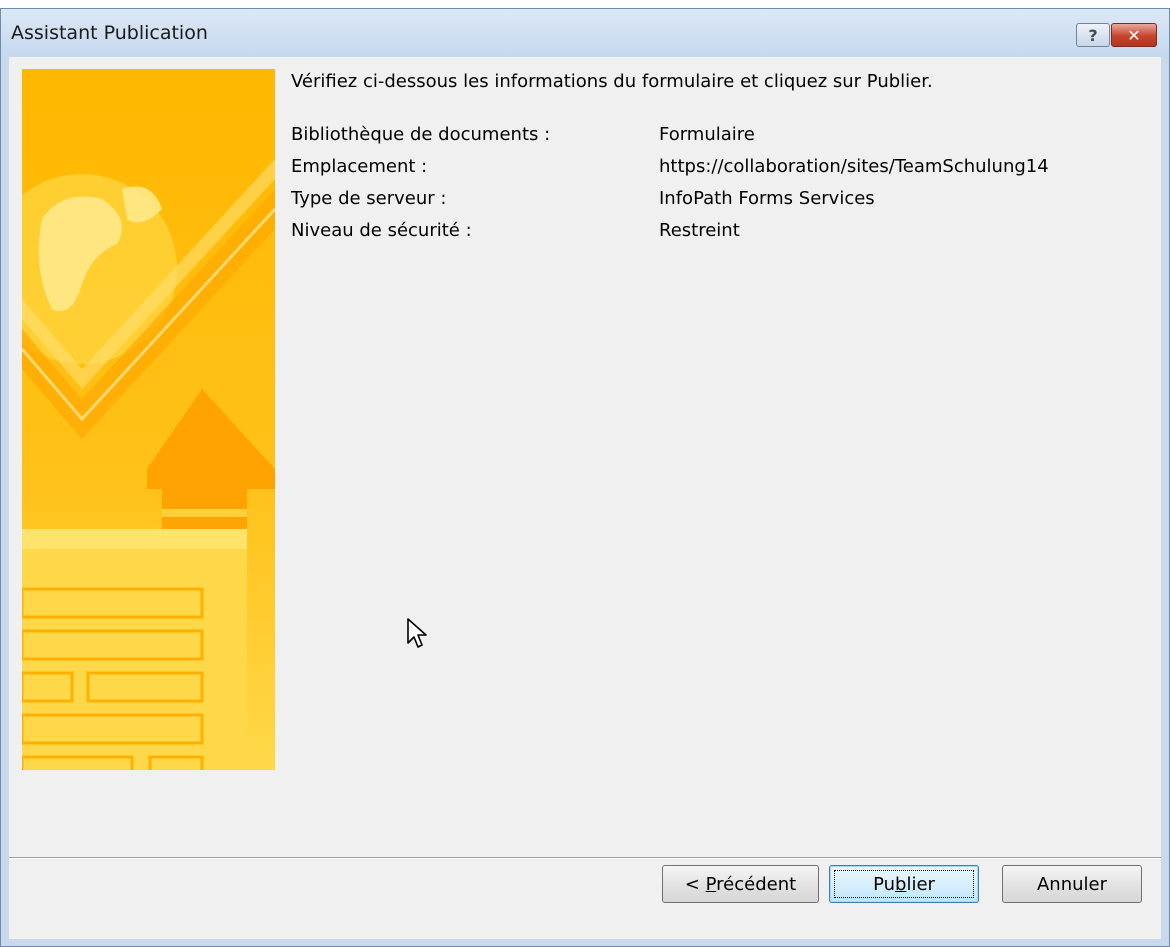  I want to click on help-button: ?, so click(1093, 35).